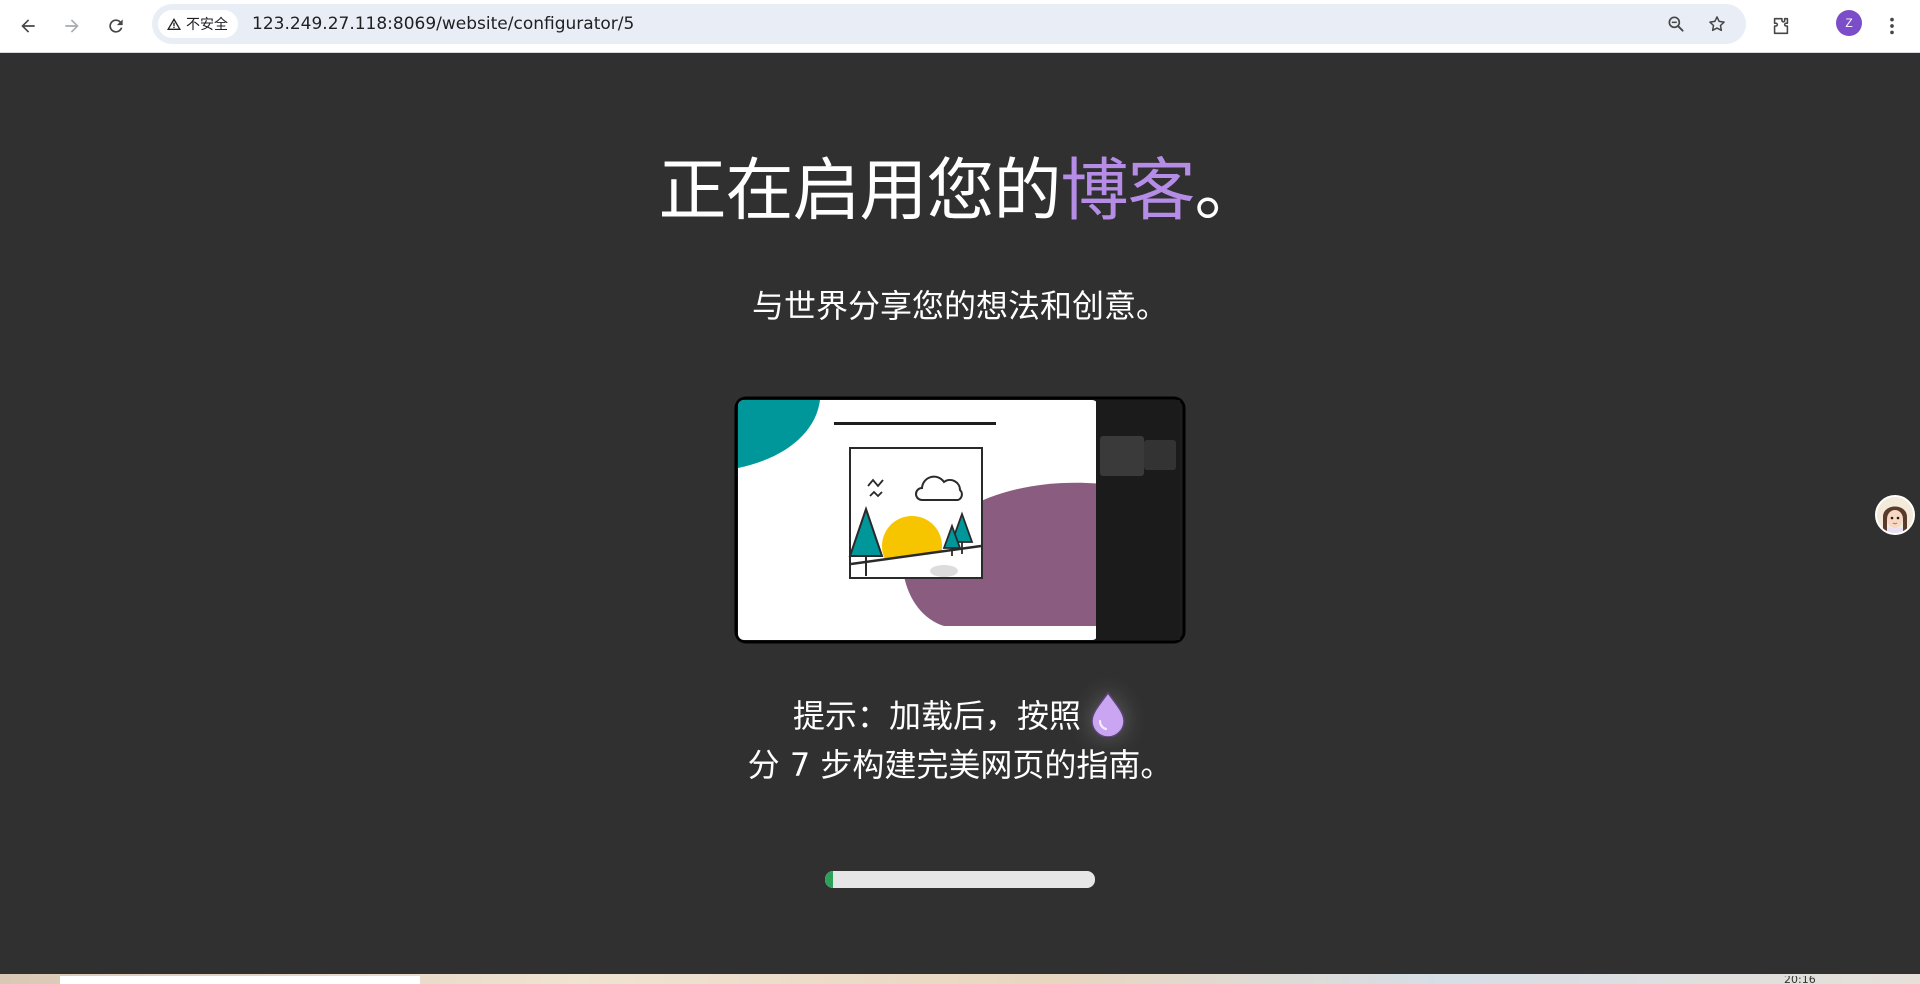 The image size is (1920, 984). Describe the element at coordinates (1228, 191) in the screenshot. I see `title-end: 。` at that location.